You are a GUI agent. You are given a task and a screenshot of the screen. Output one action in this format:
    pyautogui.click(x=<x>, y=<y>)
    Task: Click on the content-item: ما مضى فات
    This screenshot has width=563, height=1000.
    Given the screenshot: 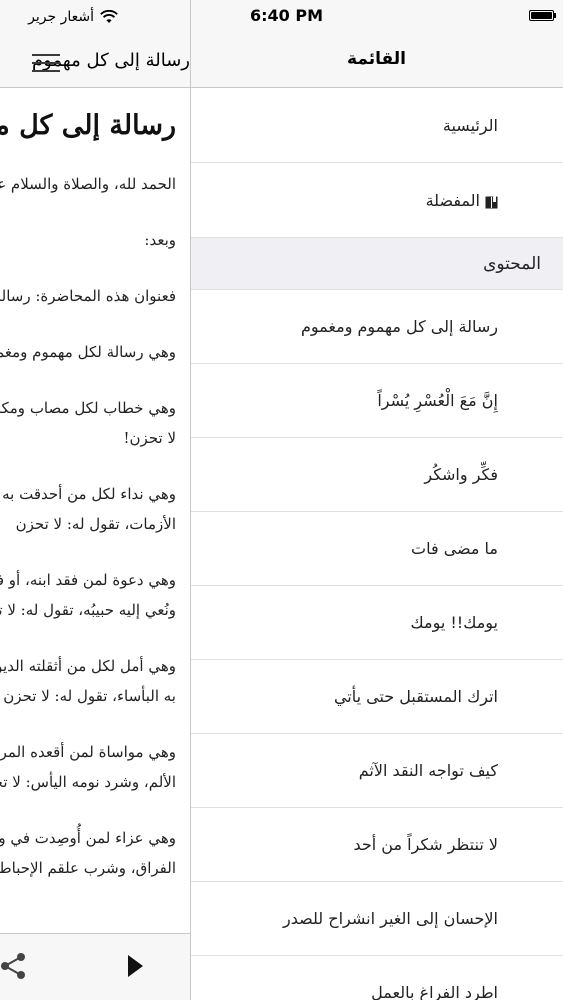 What is the action you would take?
    pyautogui.click(x=376, y=549)
    